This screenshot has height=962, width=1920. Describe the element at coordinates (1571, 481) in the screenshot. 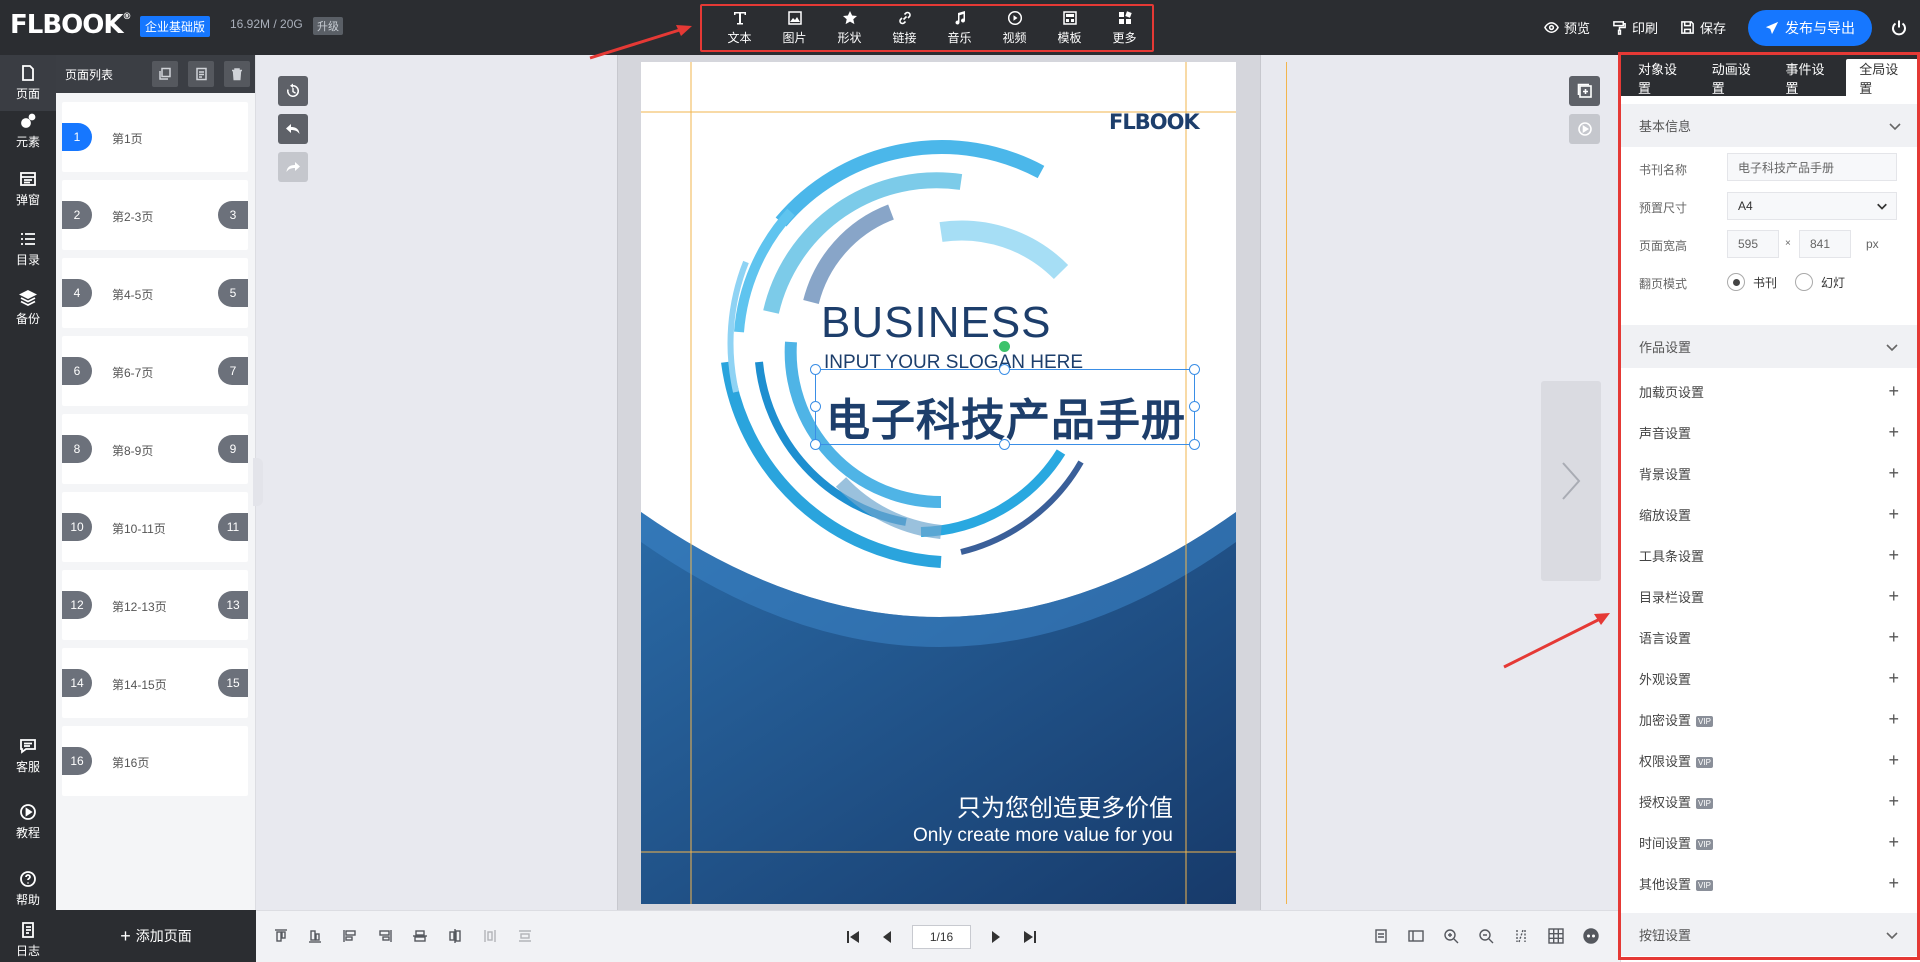

I see `next-page-button` at that location.